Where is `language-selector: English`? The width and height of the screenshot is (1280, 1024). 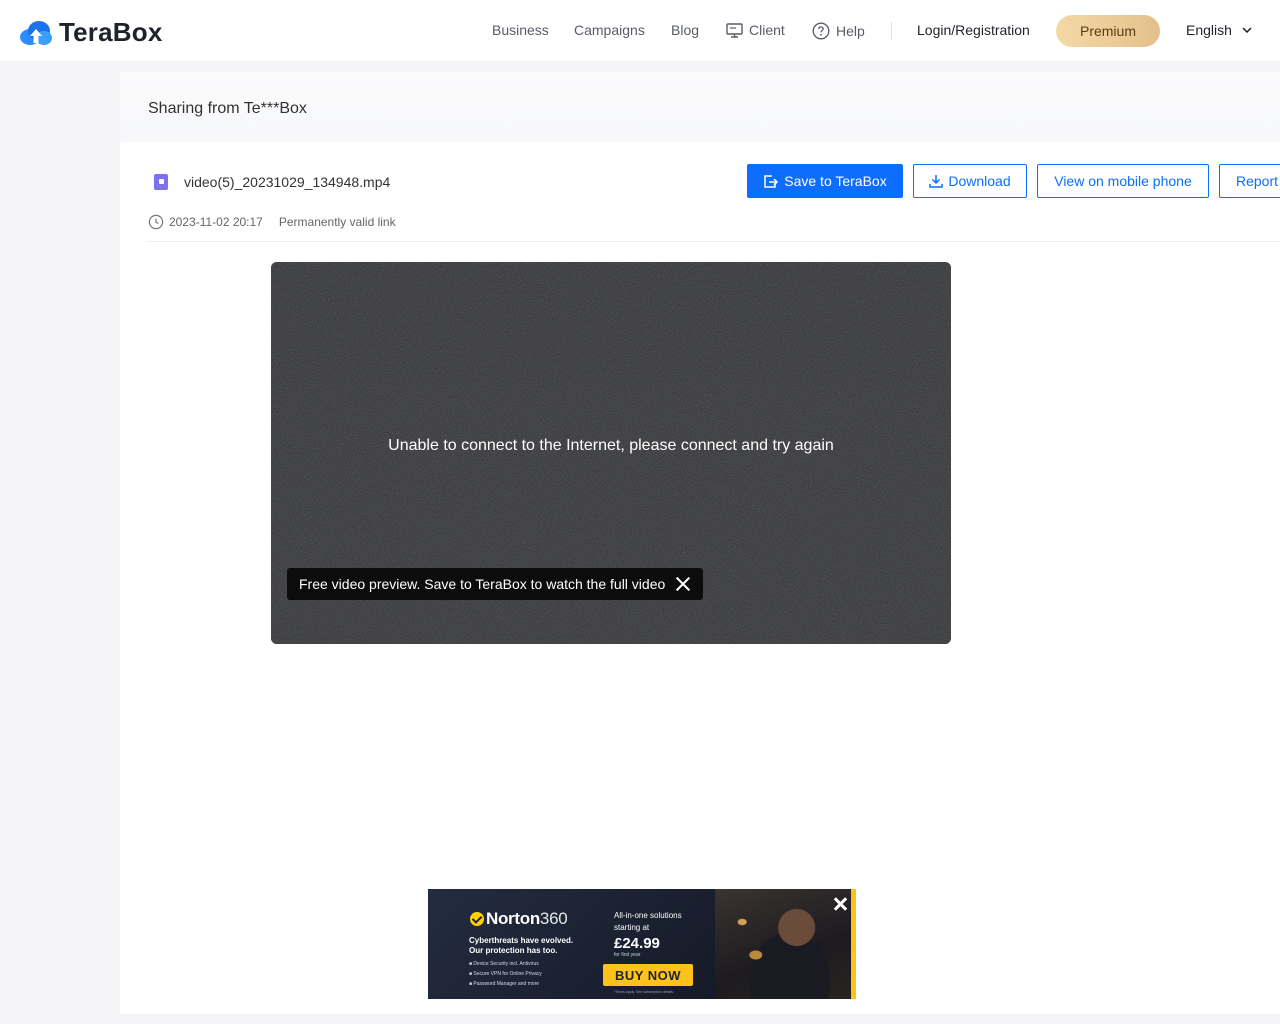 language-selector: English is located at coordinates (1219, 30).